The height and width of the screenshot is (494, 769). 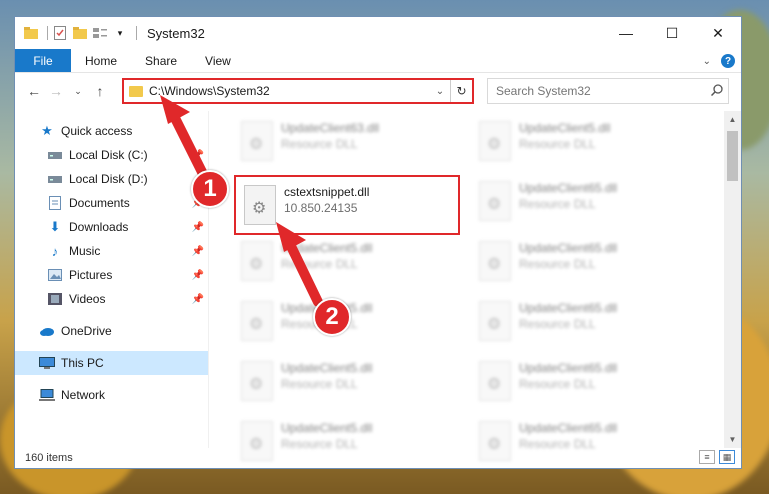 What do you see at coordinates (47, 395) in the screenshot?
I see `network-icon` at bounding box center [47, 395].